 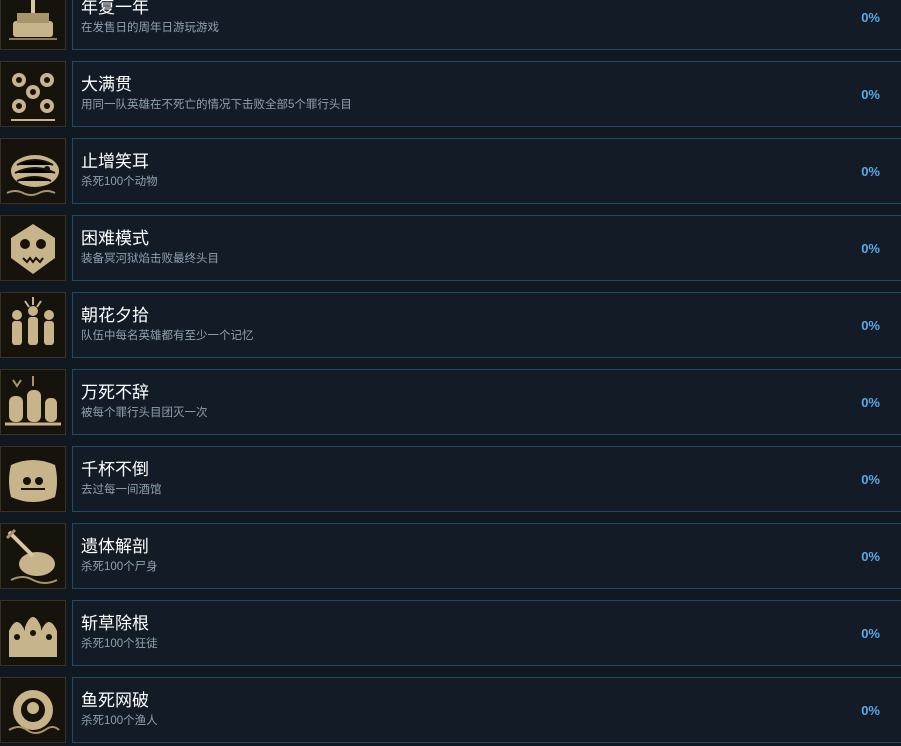 What do you see at coordinates (115, 469) in the screenshot?
I see `achievement-title: 千杯不倒` at bounding box center [115, 469].